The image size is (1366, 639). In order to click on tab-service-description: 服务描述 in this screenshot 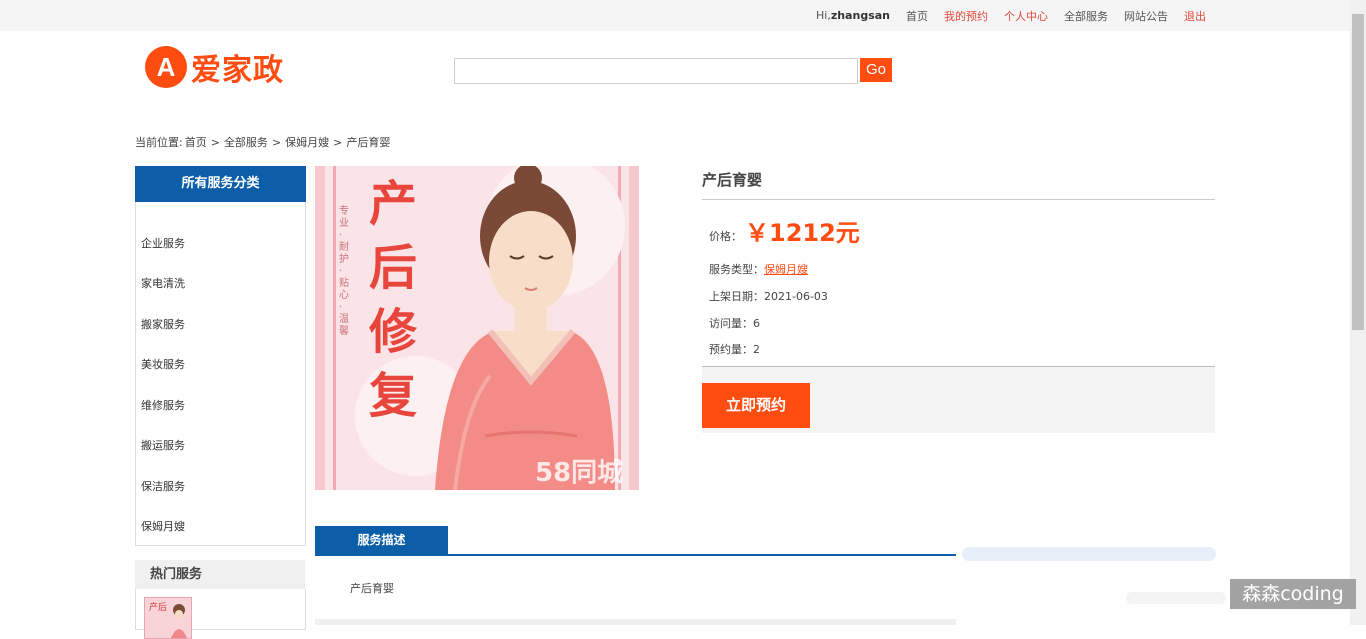, I will do `click(381, 540)`.